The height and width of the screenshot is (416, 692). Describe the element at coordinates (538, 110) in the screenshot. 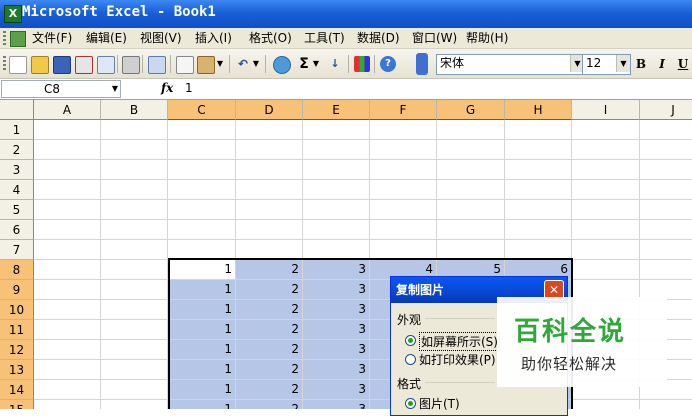

I see `column-header-h: H` at that location.